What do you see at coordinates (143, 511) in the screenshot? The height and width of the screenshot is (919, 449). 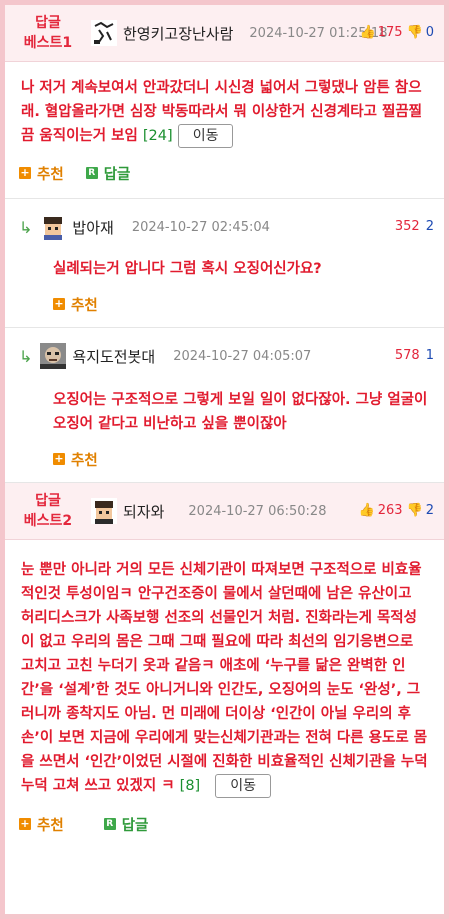 I see `nickname: 되자와` at bounding box center [143, 511].